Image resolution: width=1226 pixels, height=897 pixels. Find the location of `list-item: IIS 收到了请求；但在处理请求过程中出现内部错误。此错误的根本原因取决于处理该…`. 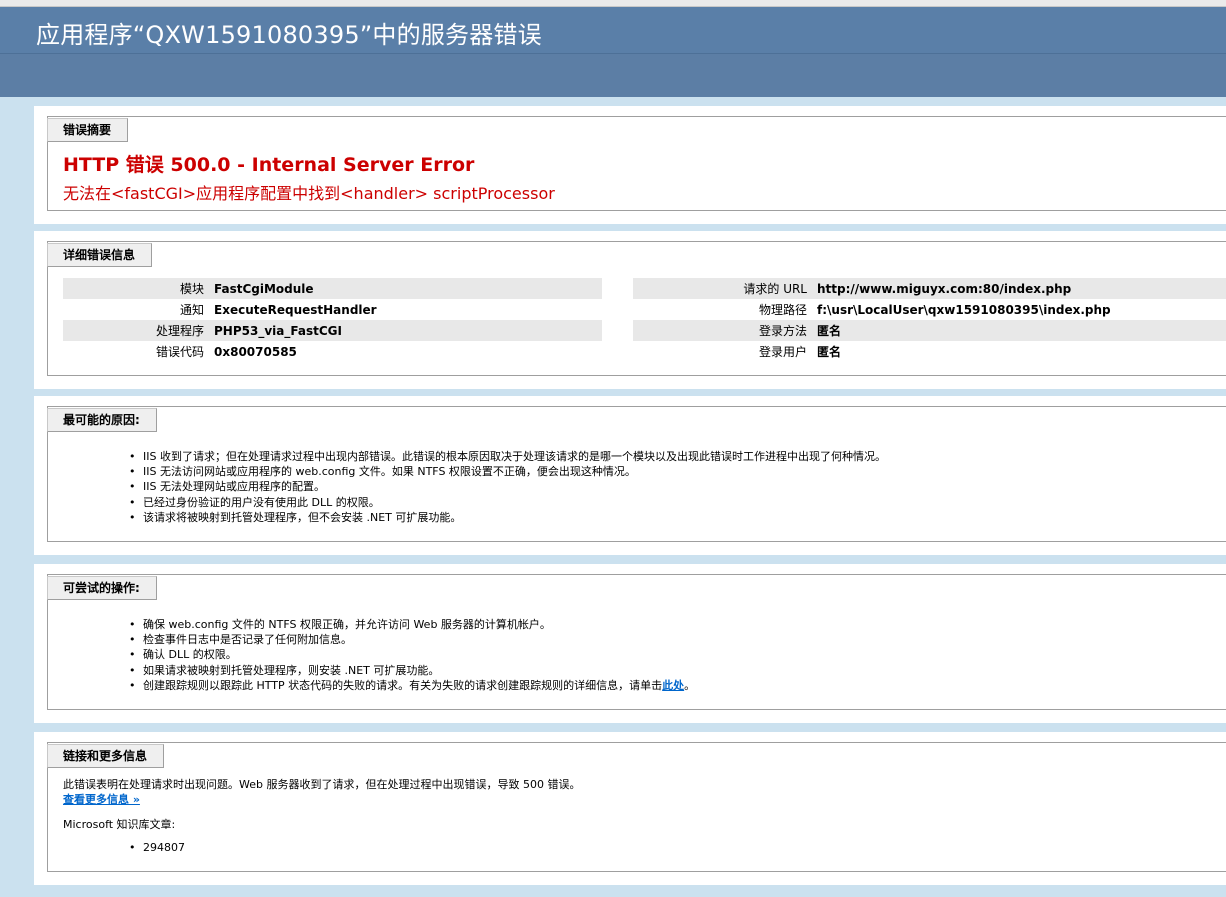

list-item: IIS 收到了请求；但在处理请求过程中出现内部错误。此错误的根本原因取决于处理该… is located at coordinates (507, 456).